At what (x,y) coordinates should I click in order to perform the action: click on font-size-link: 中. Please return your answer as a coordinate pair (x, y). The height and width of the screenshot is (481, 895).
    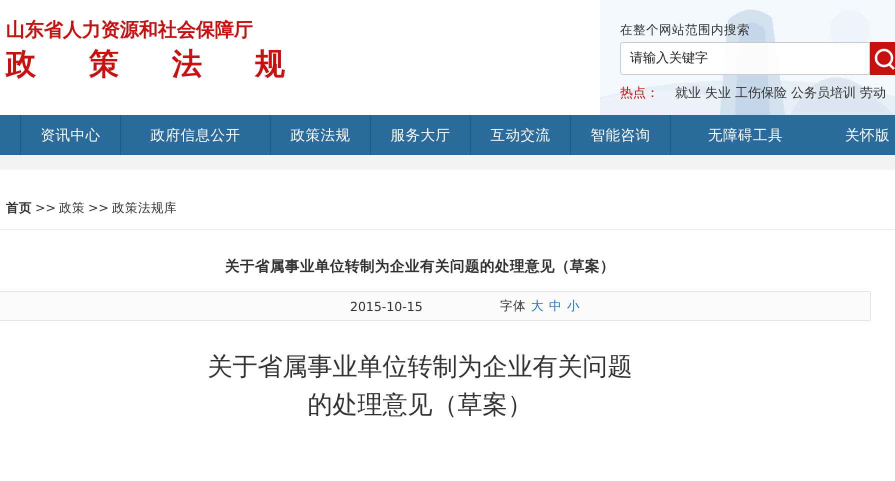
    Looking at the image, I should click on (555, 306).